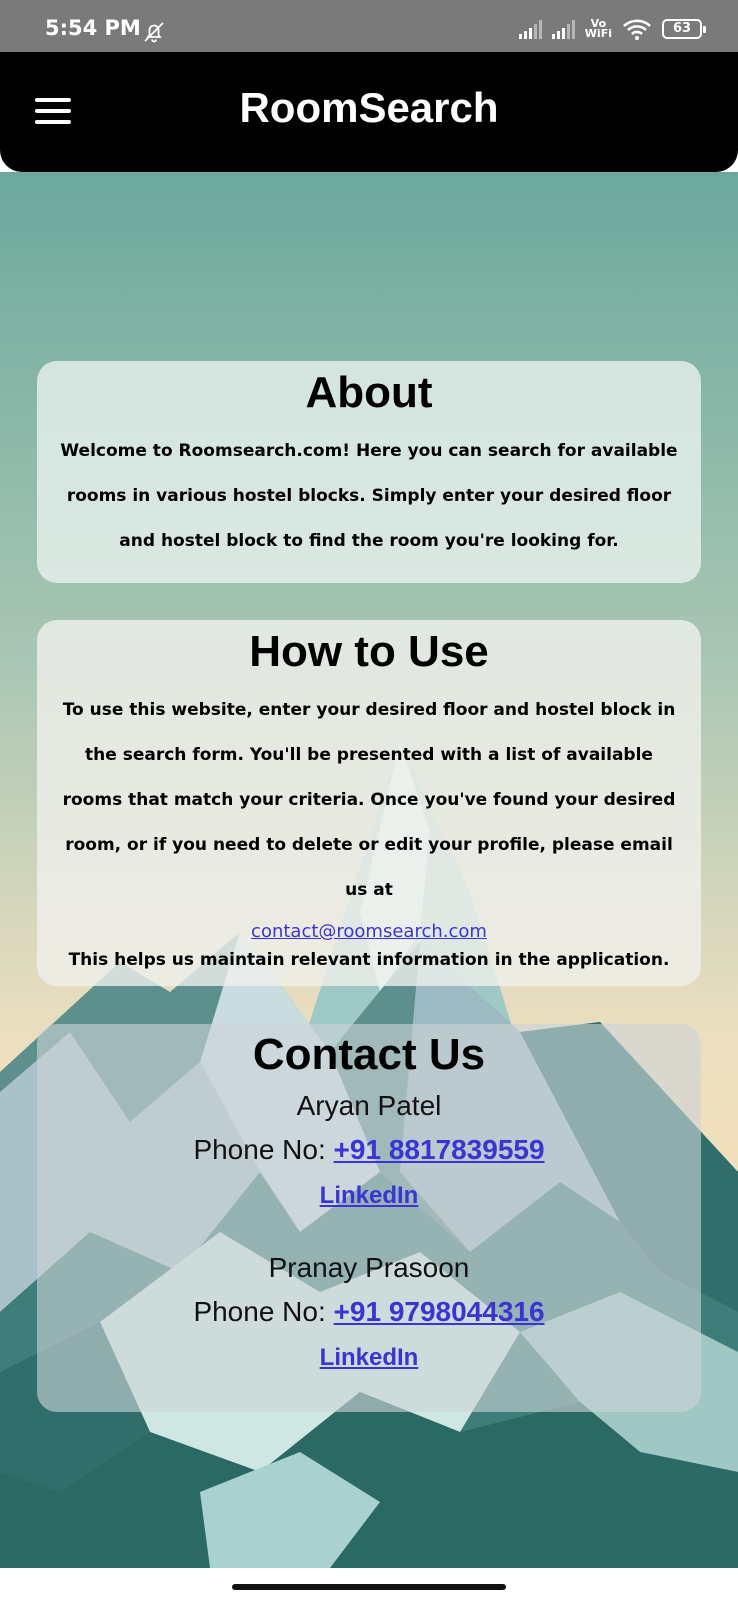  What do you see at coordinates (369, 931) in the screenshot?
I see `contact-email-link: contact@roomsearch.com` at bounding box center [369, 931].